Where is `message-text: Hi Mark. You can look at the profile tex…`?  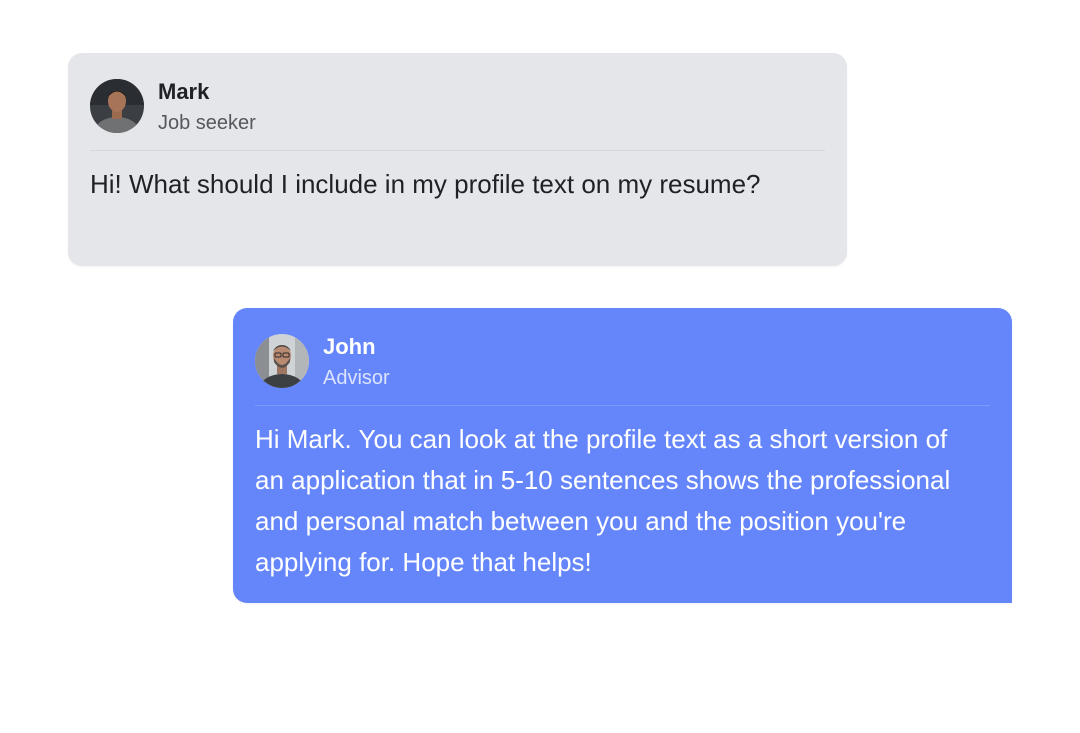
message-text: Hi Mark. You can look at the profile tex… is located at coordinates (603, 500).